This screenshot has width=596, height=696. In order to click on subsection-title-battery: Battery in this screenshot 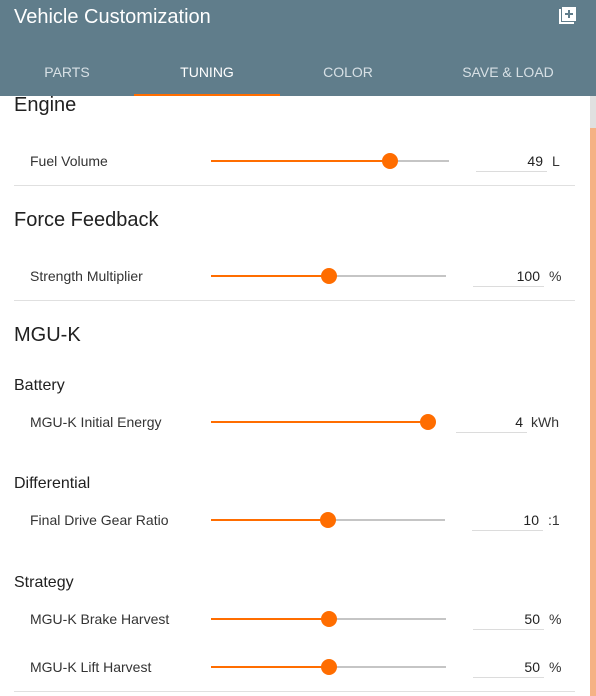, I will do `click(39, 385)`.